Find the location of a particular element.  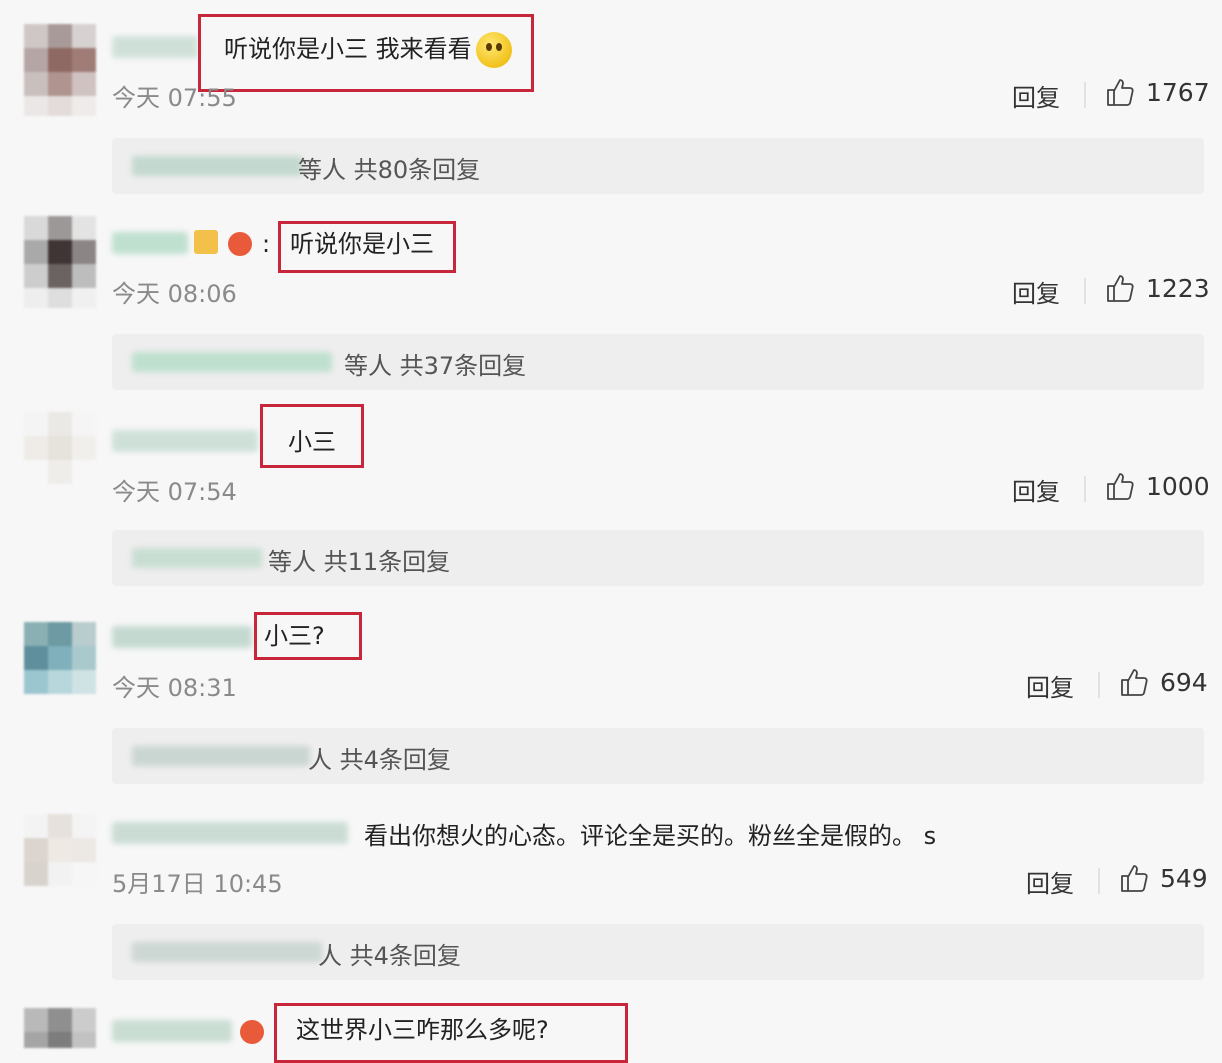

comment-time: 今天 07:54 is located at coordinates (174, 492).